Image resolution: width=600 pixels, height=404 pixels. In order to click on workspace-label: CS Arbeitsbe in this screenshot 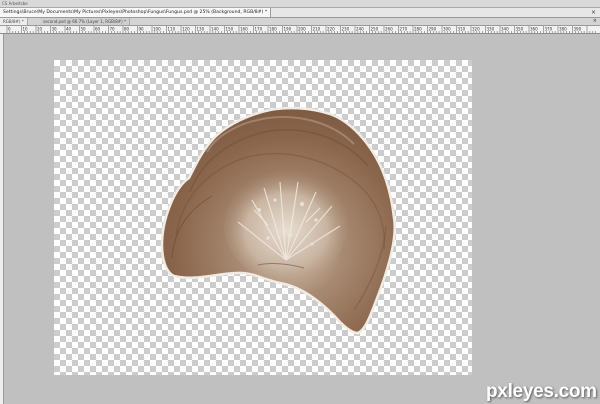, I will do `click(15, 3)`.